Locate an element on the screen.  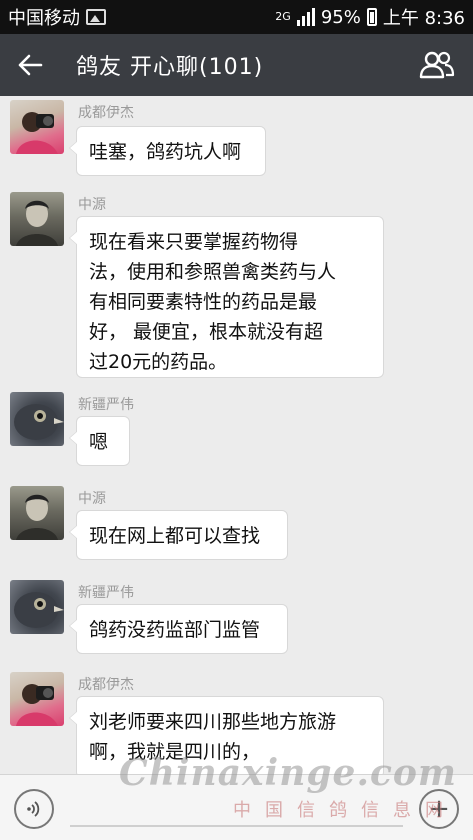
message-text-line: 好， 最便宜，根本就没有超 is located at coordinates (206, 332).